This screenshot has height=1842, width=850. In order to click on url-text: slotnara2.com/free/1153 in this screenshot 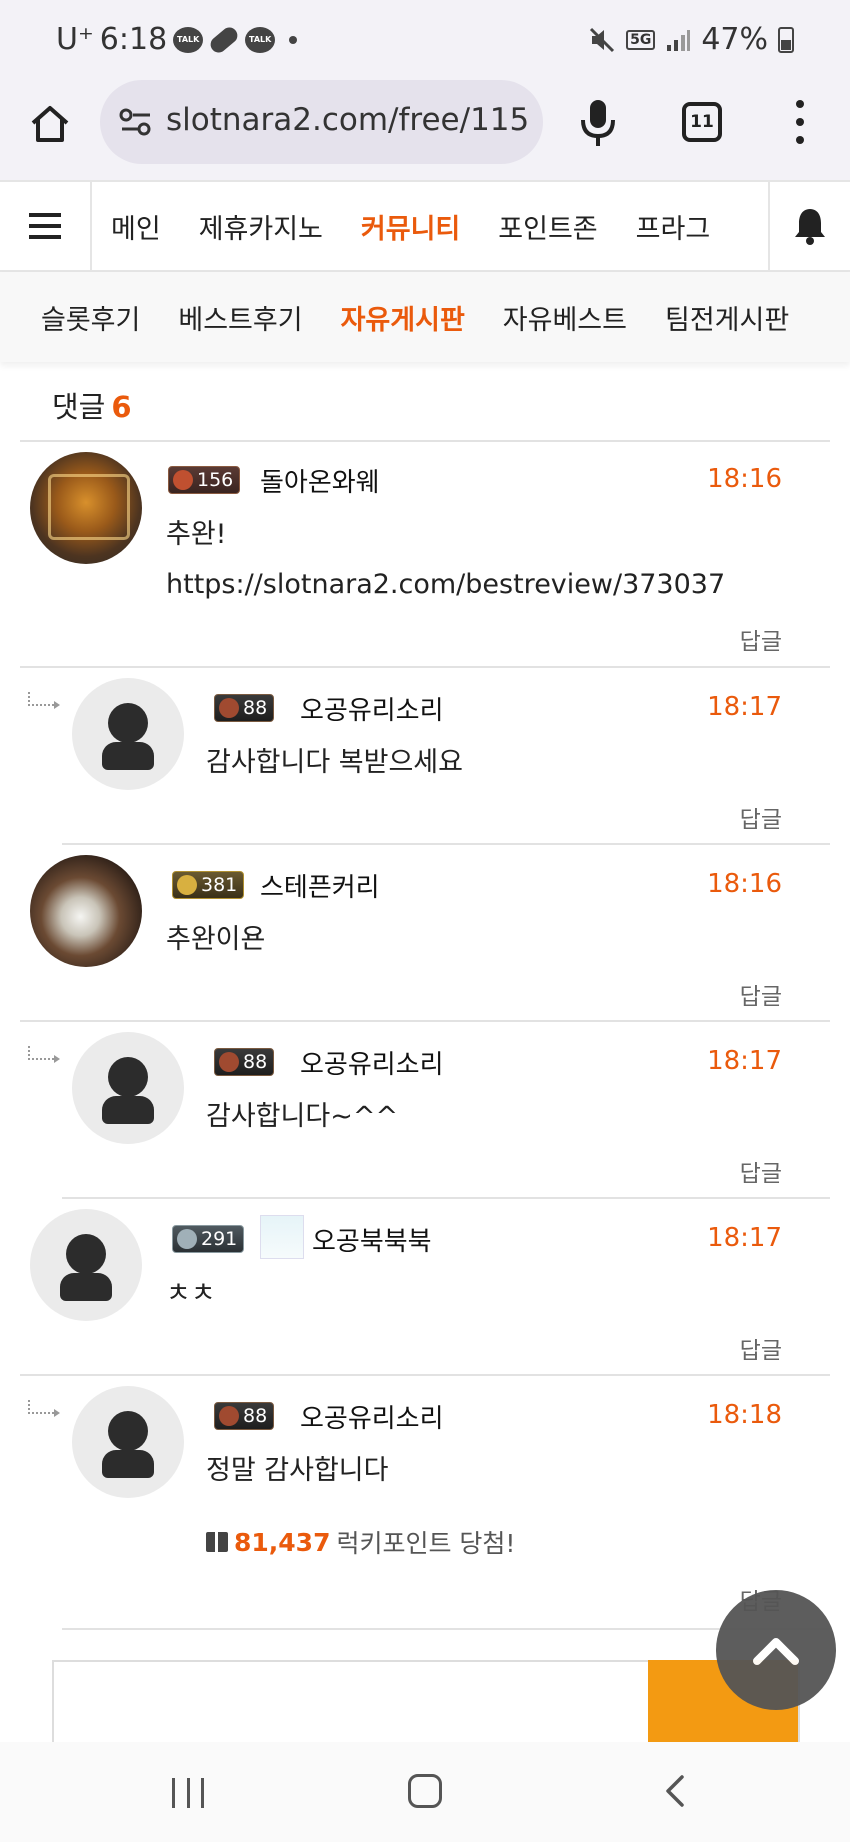, I will do `click(348, 120)`.